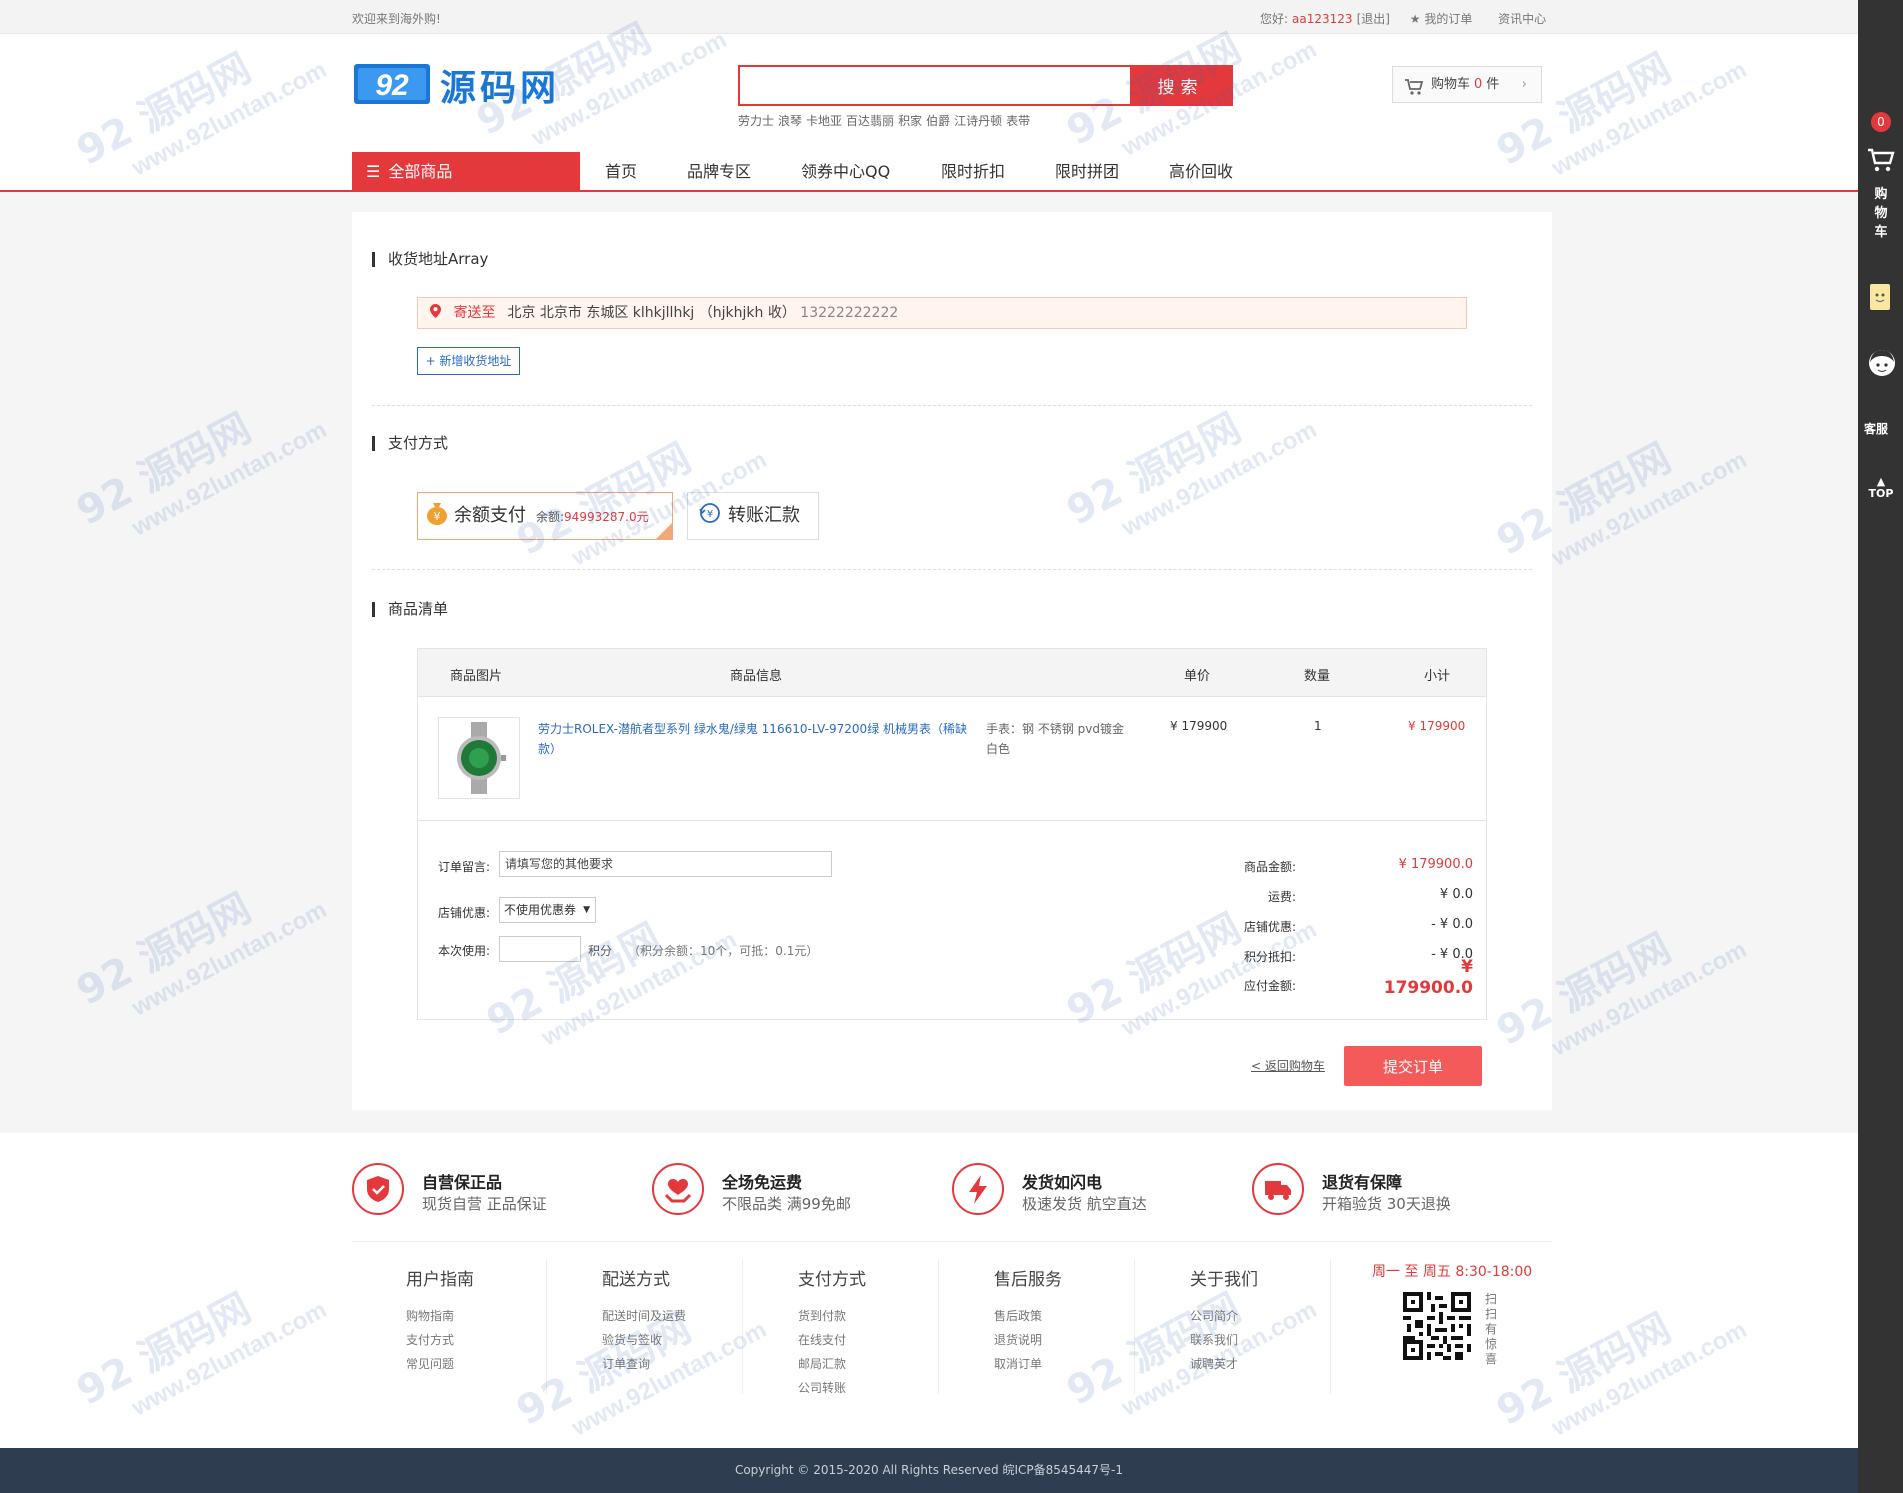 The image size is (1903, 1493). Describe the element at coordinates (476, 676) in the screenshot. I see `col-image: 商品图片` at that location.